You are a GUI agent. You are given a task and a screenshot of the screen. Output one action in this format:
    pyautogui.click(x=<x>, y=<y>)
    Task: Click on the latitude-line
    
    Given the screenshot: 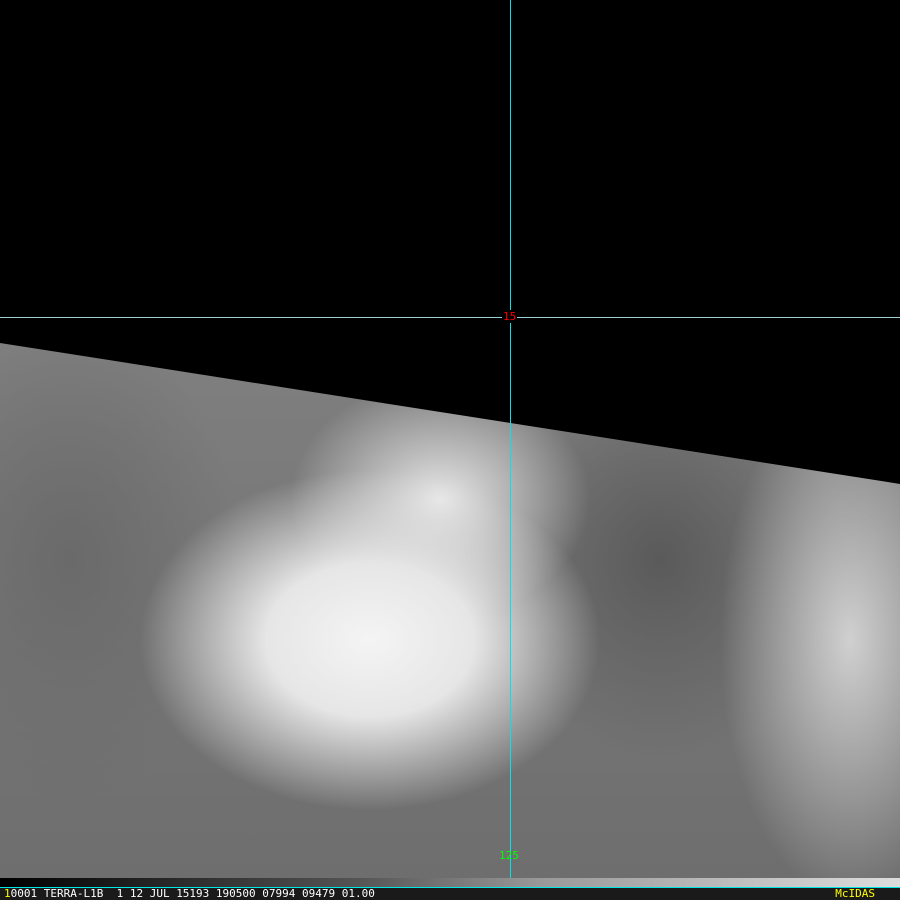 What is the action you would take?
    pyautogui.click(x=450, y=317)
    